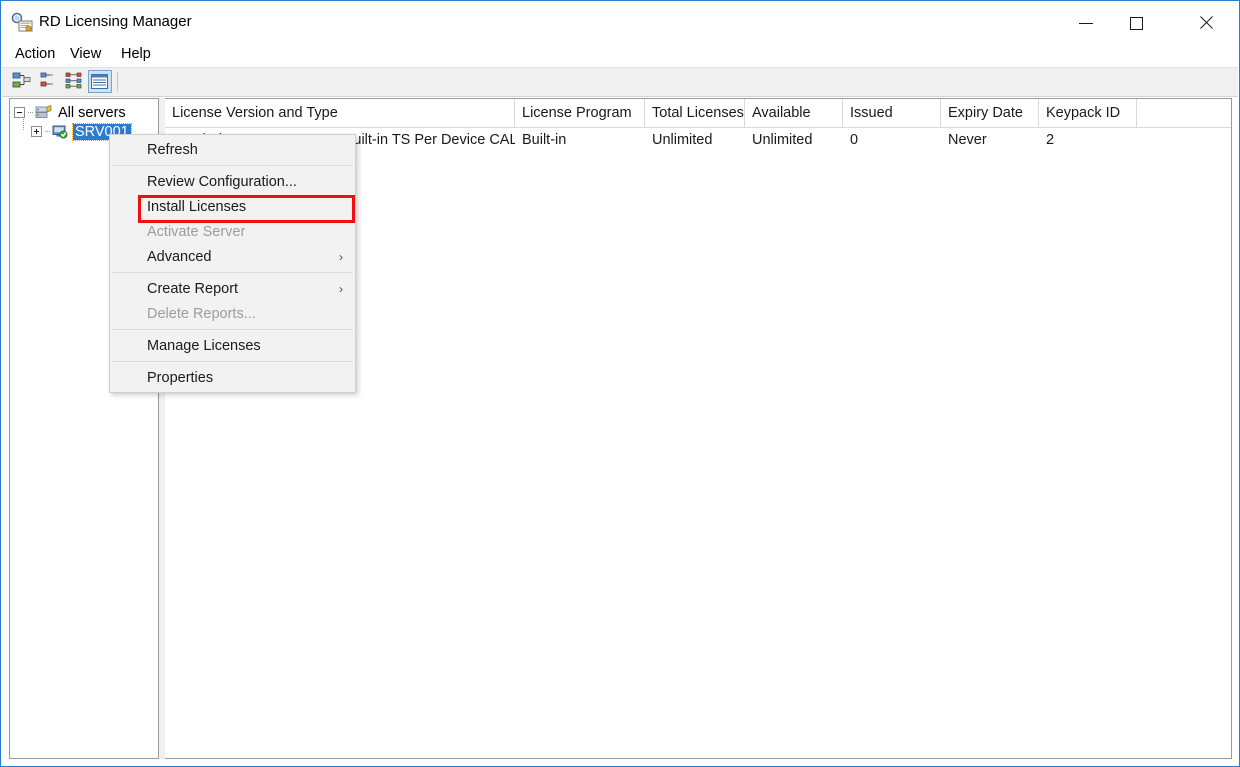 The width and height of the screenshot is (1240, 767). I want to click on all-servers-icon, so click(43, 112).